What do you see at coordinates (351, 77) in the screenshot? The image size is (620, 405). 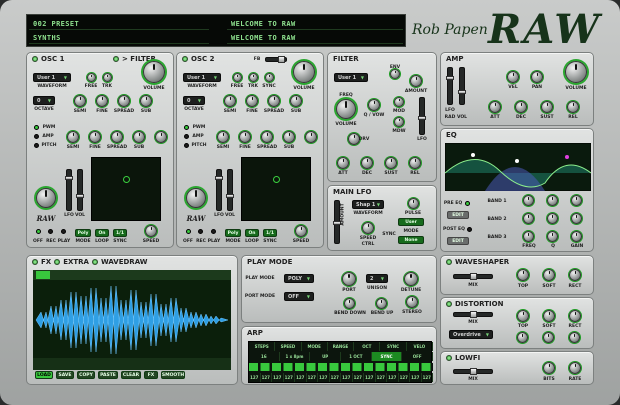 I see `filter-type-select: User 1 ▼` at bounding box center [351, 77].